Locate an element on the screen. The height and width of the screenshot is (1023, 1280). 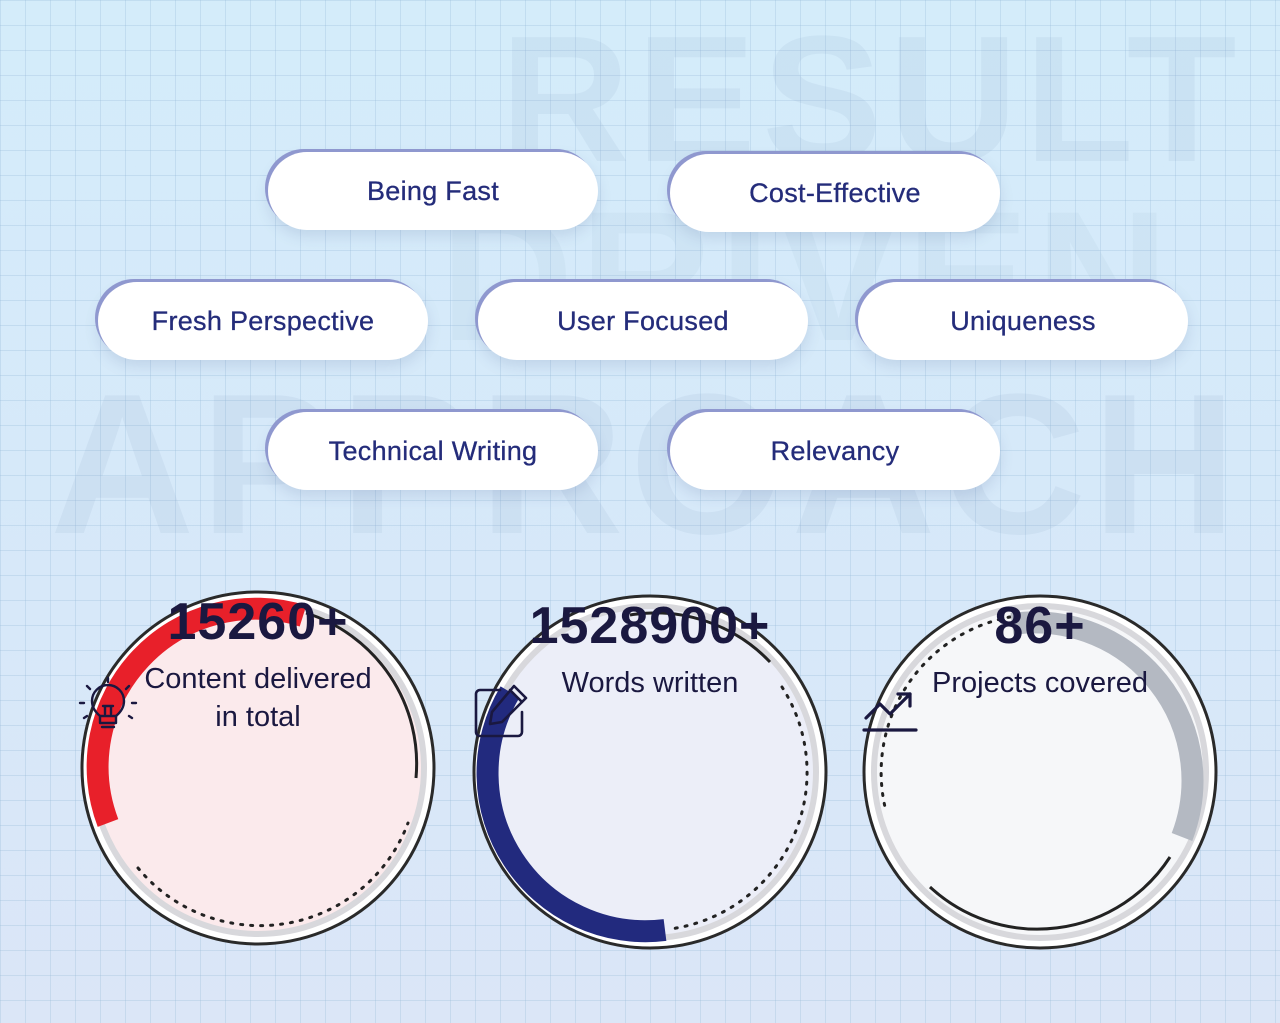
pill-label: Uniqueness is located at coordinates (1023, 320).